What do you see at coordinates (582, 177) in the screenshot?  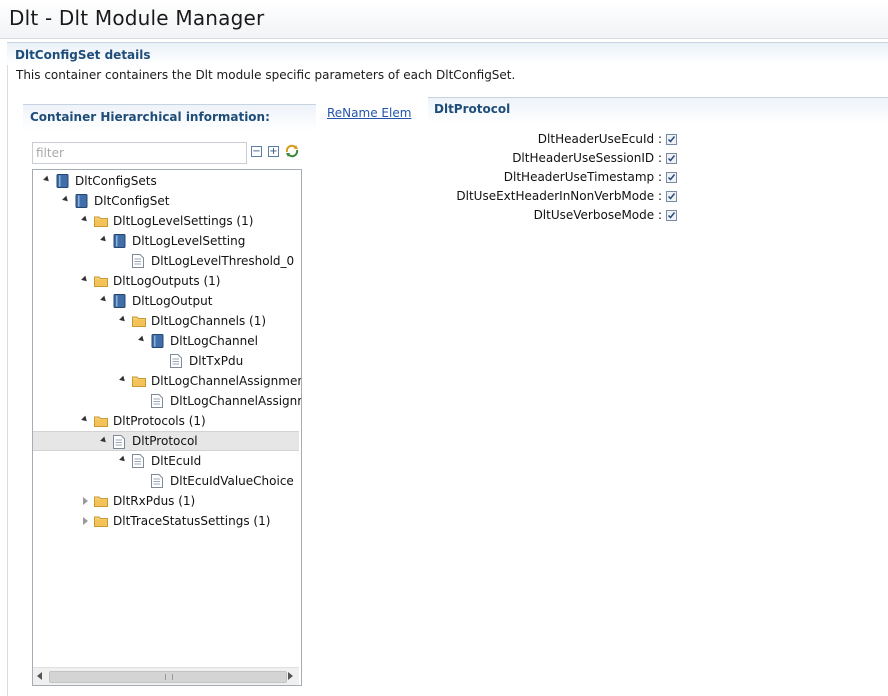 I see `param-label: DltHeaderUseTimestamp :` at bounding box center [582, 177].